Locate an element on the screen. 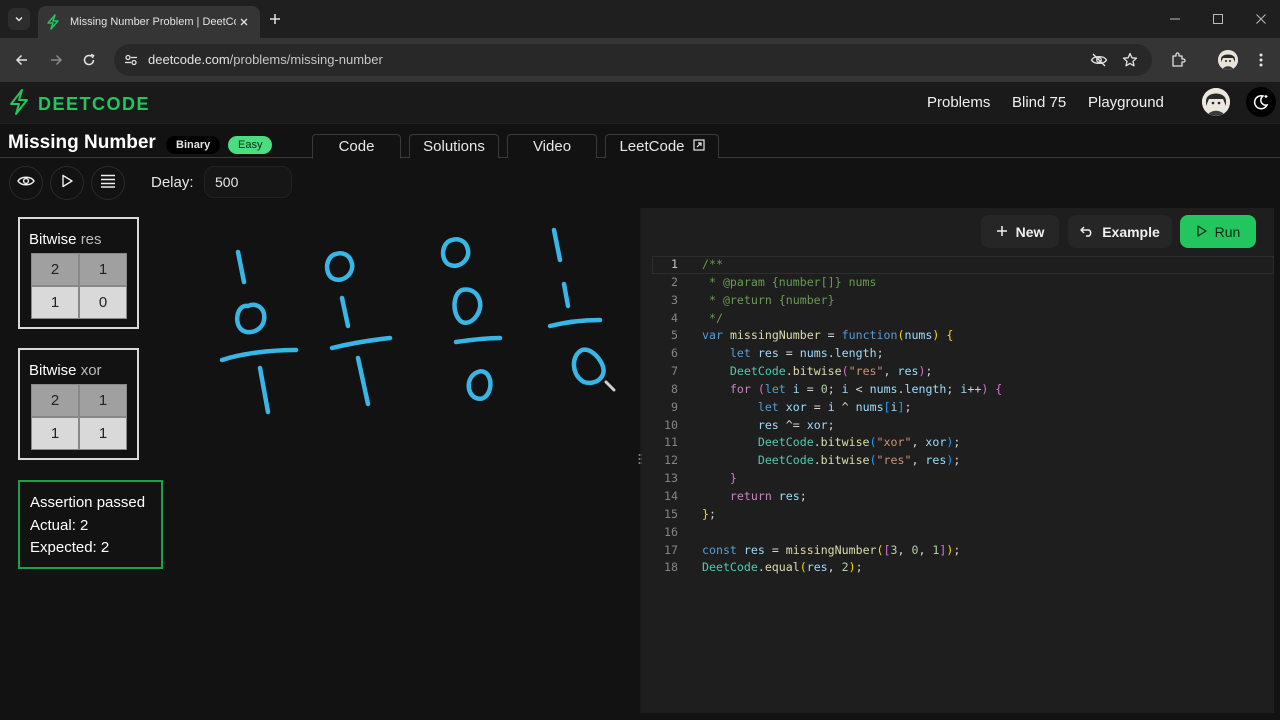 This screenshot has height=720, width=1280. code-line: 7 DeetCode. bitwise("res", res); is located at coordinates (827, 372).